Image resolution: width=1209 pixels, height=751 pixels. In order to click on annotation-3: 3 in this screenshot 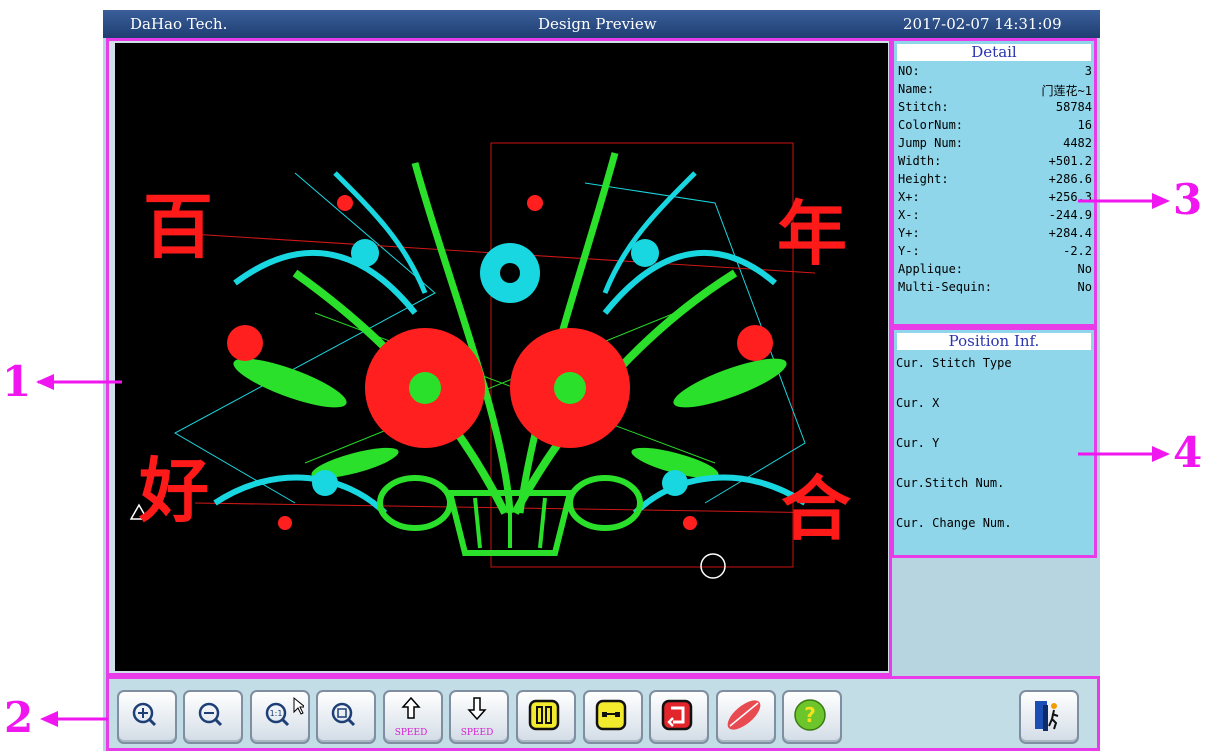, I will do `click(1188, 199)`.